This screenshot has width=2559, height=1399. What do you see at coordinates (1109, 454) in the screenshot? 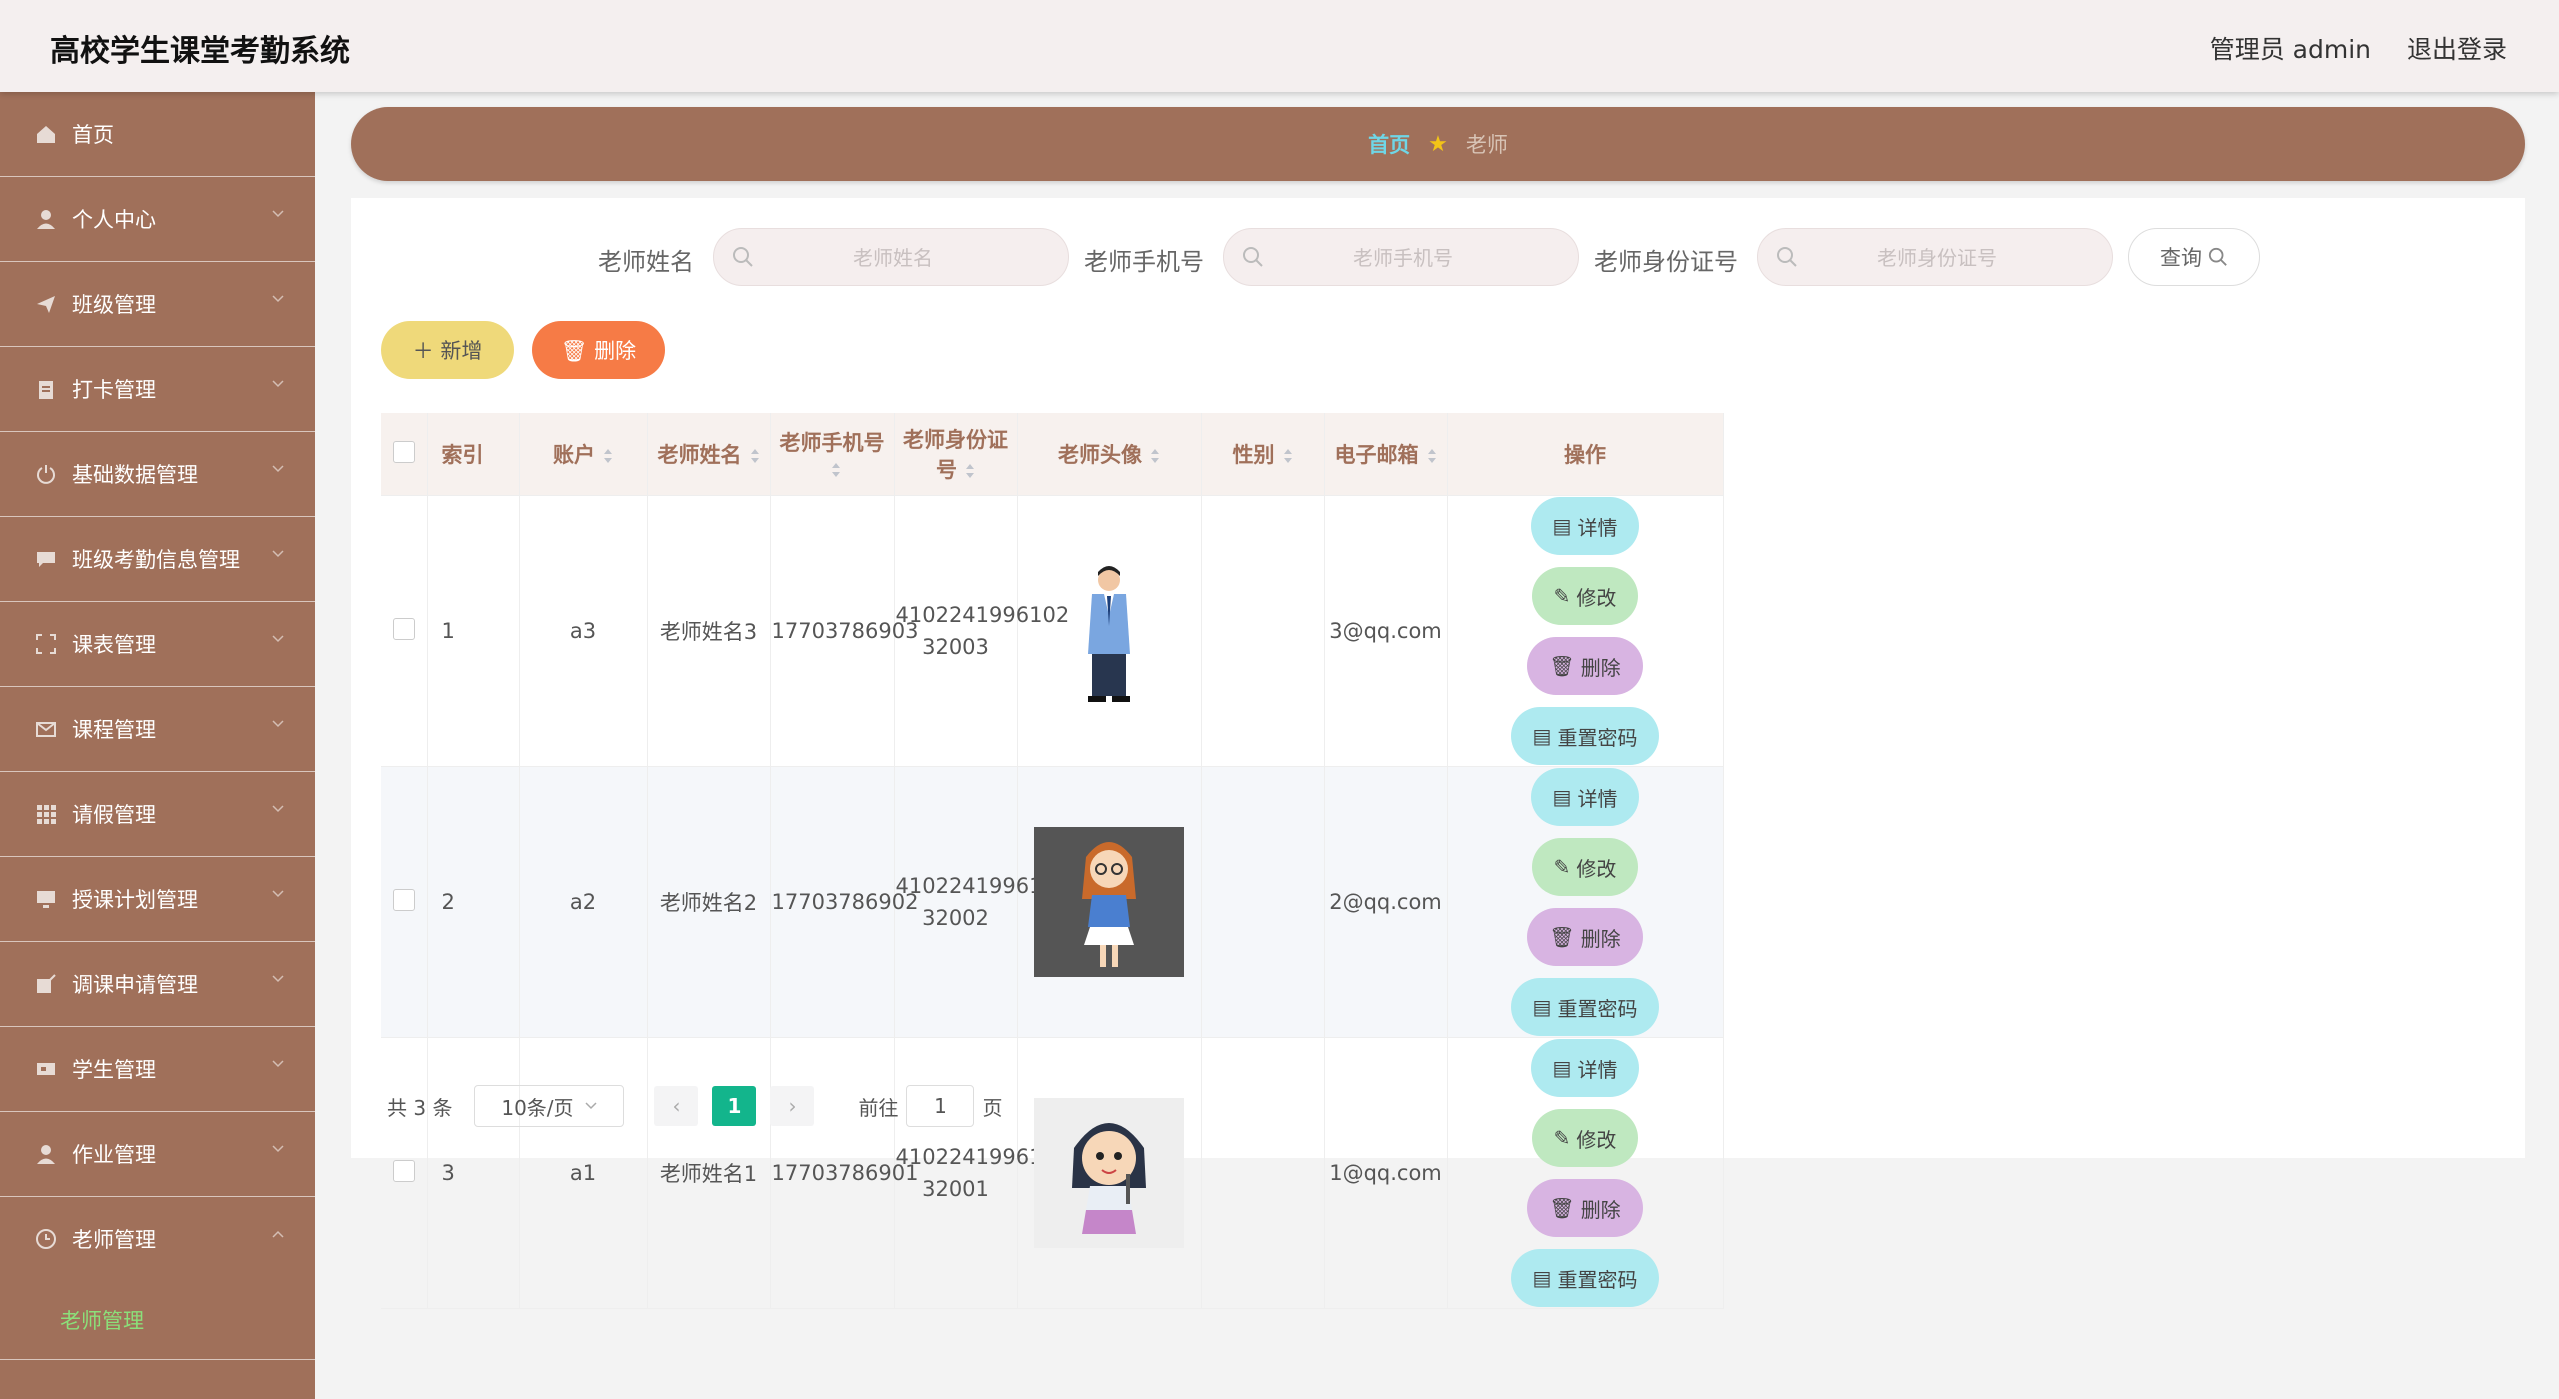
I see `header-avatar: 老师头像` at bounding box center [1109, 454].